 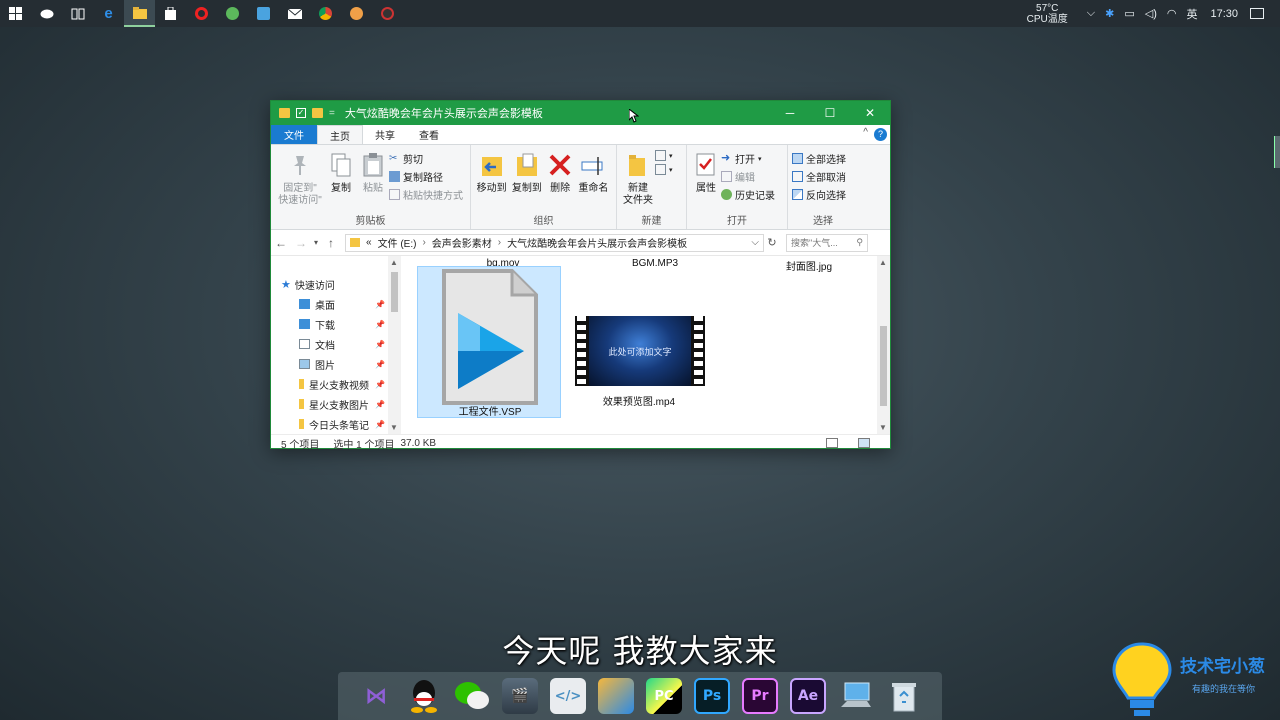 What do you see at coordinates (772, 242) in the screenshot?
I see `refresh-icon: ↻` at bounding box center [772, 242].